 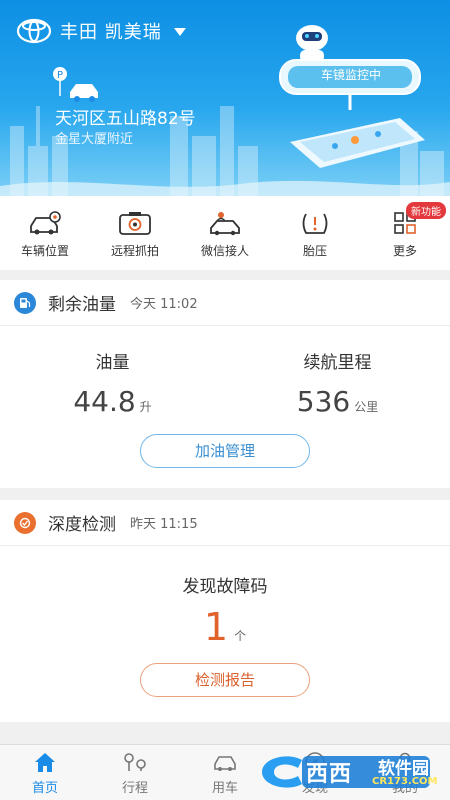 What do you see at coordinates (82, 305) in the screenshot?
I see `fuel-card-title: 剩余油量` at bounding box center [82, 305].